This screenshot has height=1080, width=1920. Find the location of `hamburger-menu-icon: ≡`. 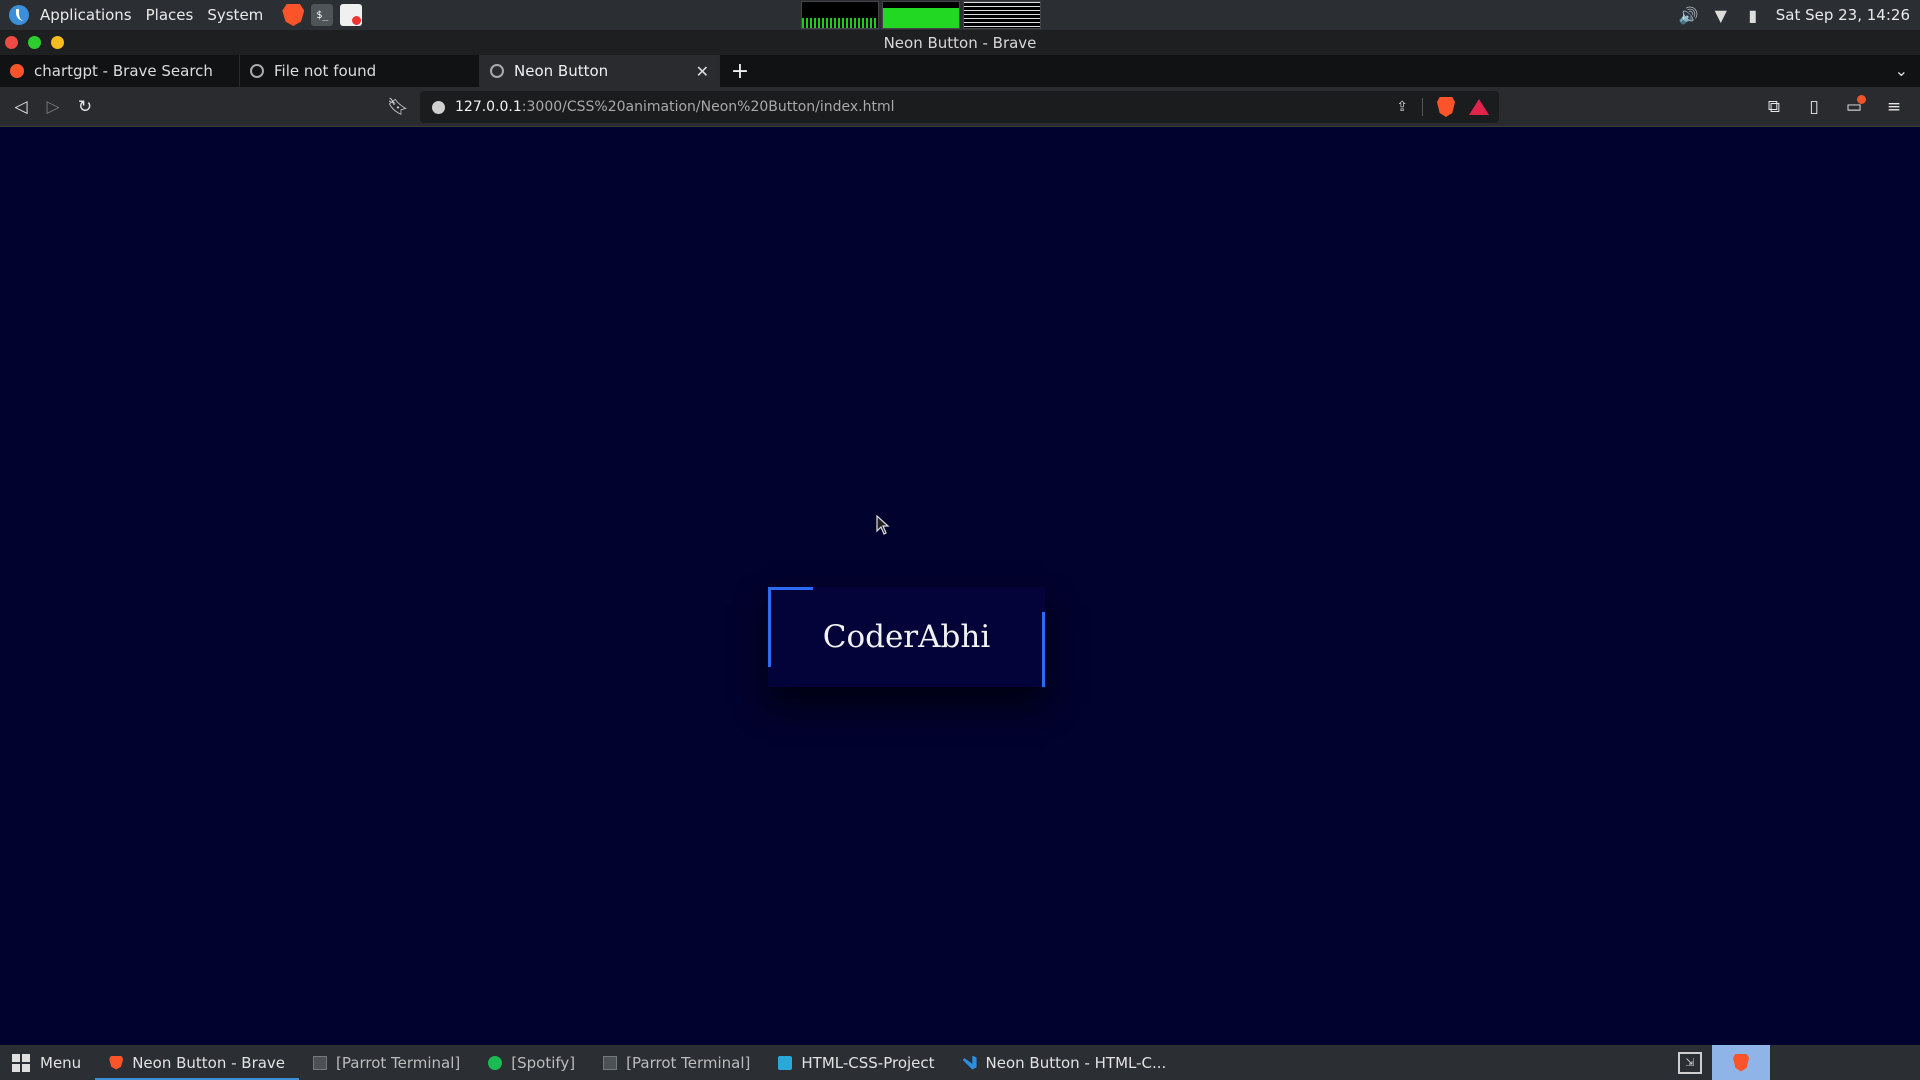

hamburger-menu-icon: ≡ is located at coordinates (1894, 107).